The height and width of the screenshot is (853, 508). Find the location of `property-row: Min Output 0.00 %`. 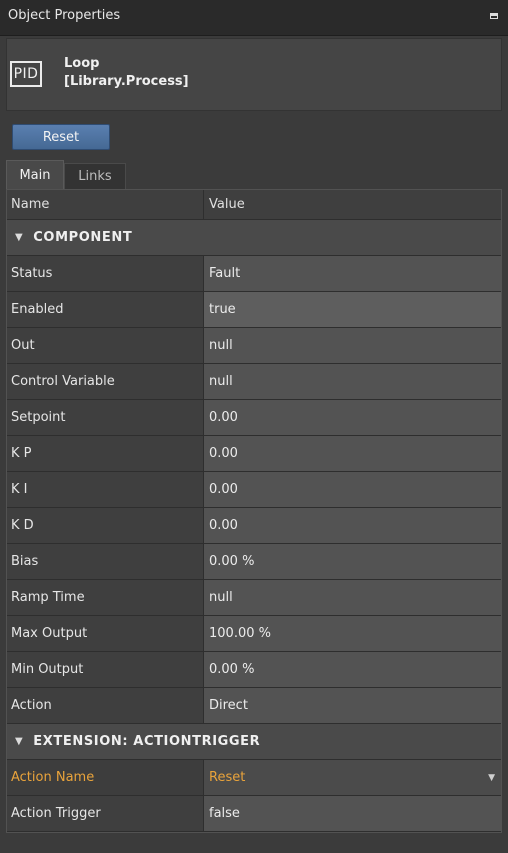

property-row: Min Output 0.00 % is located at coordinates (254, 670).